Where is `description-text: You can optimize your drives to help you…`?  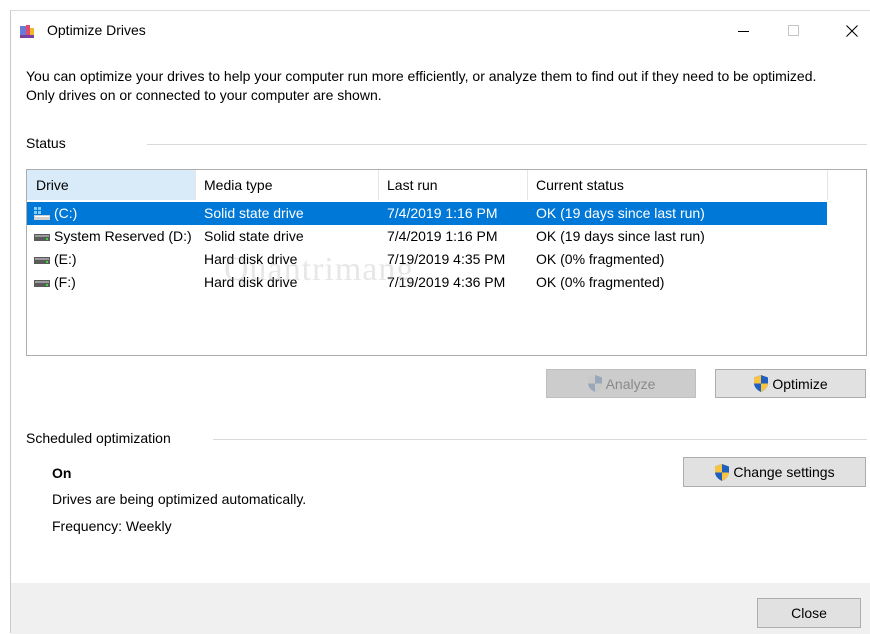
description-text: You can optimize your drives to help you… is located at coordinates (421, 85).